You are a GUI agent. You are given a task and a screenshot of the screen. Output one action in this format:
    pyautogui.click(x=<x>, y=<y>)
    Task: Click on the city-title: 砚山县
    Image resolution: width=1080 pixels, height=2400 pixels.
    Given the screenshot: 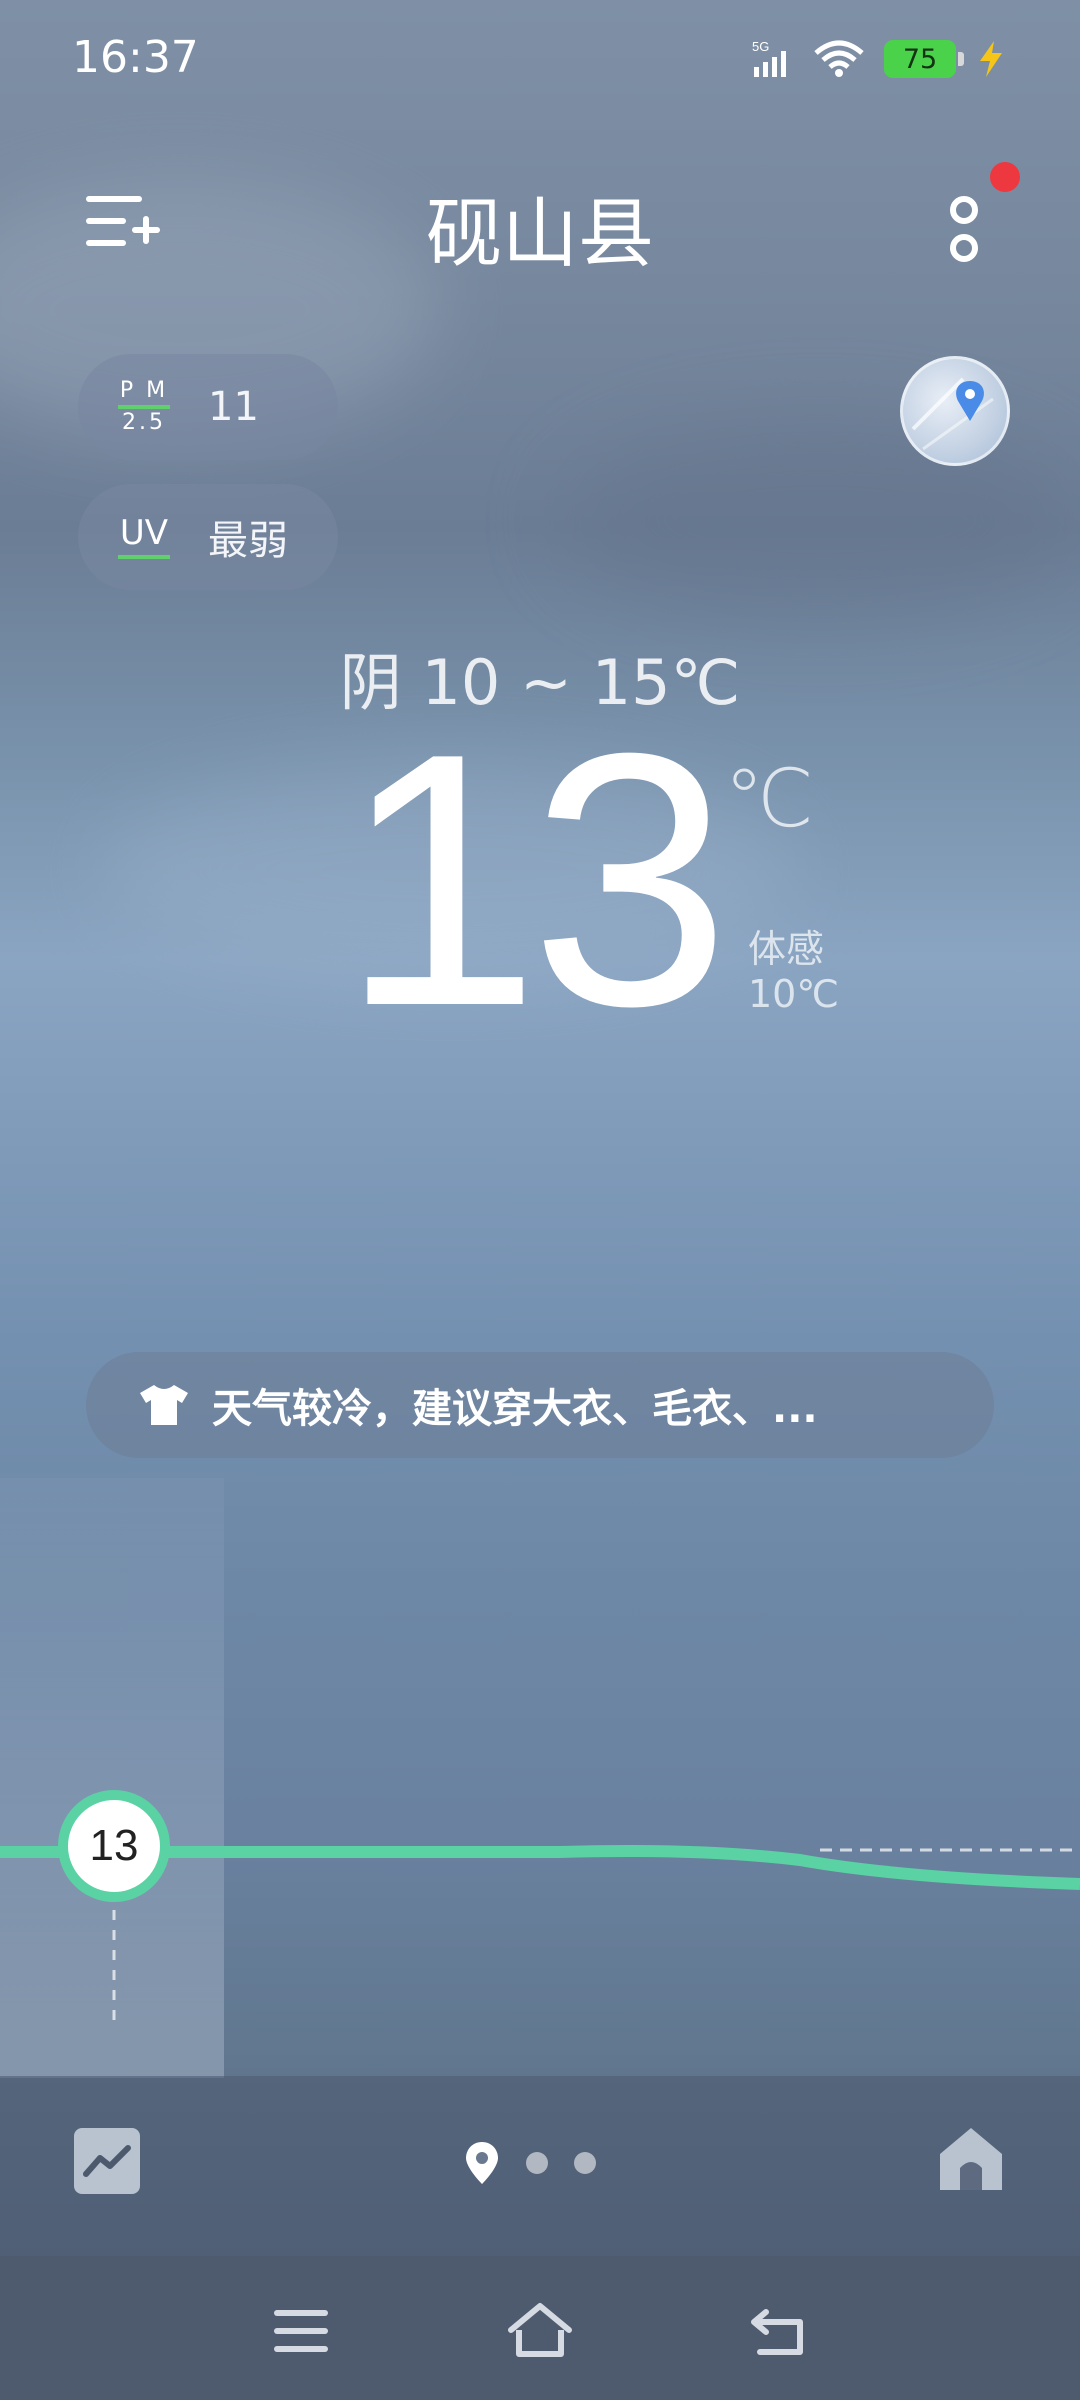 What is the action you would take?
    pyautogui.click(x=540, y=227)
    